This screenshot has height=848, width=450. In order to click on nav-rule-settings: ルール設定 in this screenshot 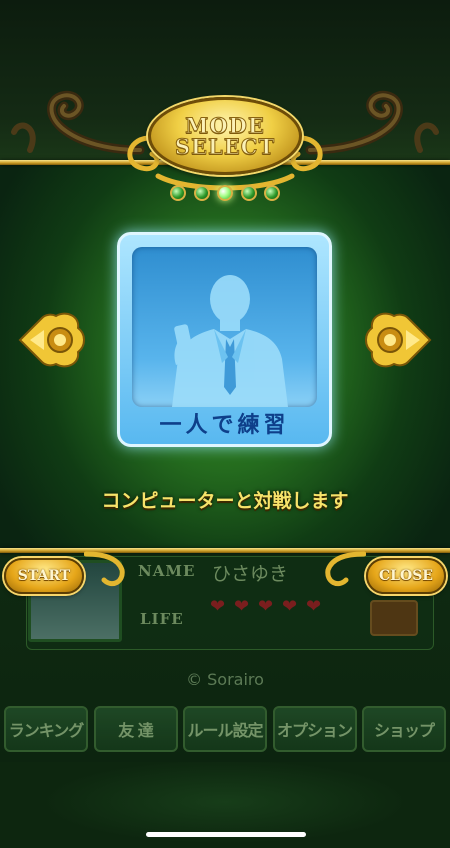, I will do `click(225, 729)`.